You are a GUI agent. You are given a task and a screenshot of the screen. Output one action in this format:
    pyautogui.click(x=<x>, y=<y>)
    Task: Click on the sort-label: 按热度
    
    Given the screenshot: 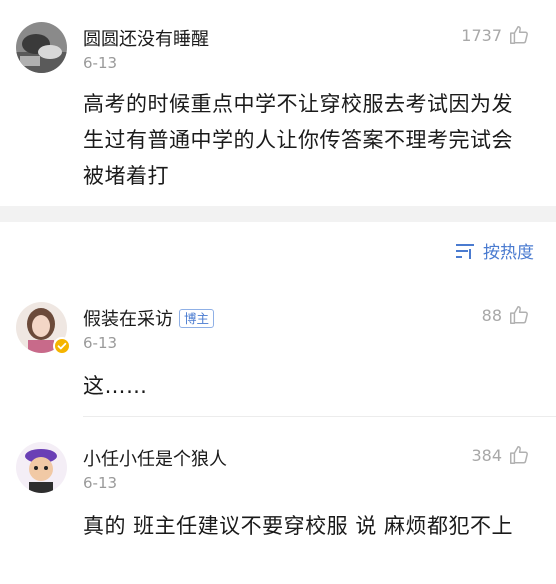 What is the action you would take?
    pyautogui.click(x=508, y=253)
    